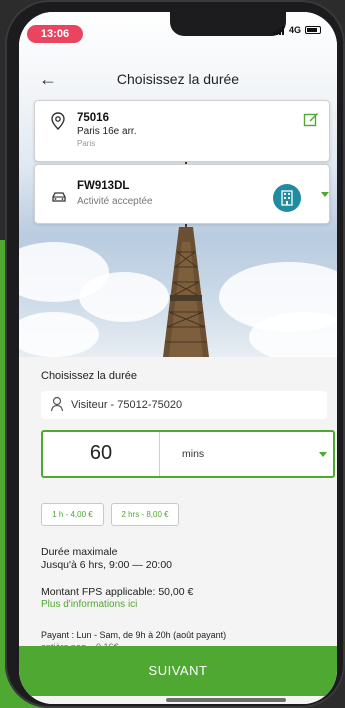 The width and height of the screenshot is (345, 708). Describe the element at coordinates (107, 565) in the screenshot. I see `max-duration-detail: Jusqu'à 6 hrs, 9:00 — 20:00` at that location.